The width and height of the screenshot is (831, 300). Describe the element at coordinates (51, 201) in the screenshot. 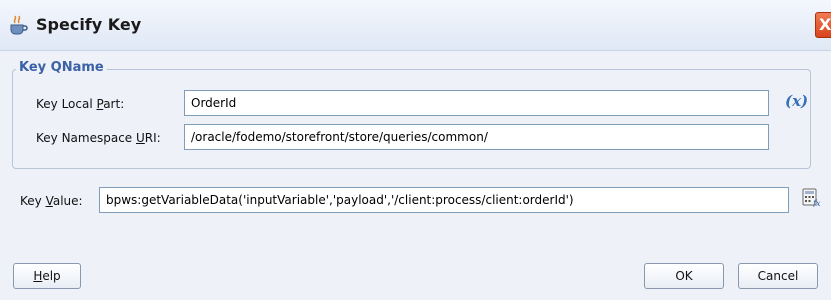

I see `key-value-label: Key Value:` at that location.